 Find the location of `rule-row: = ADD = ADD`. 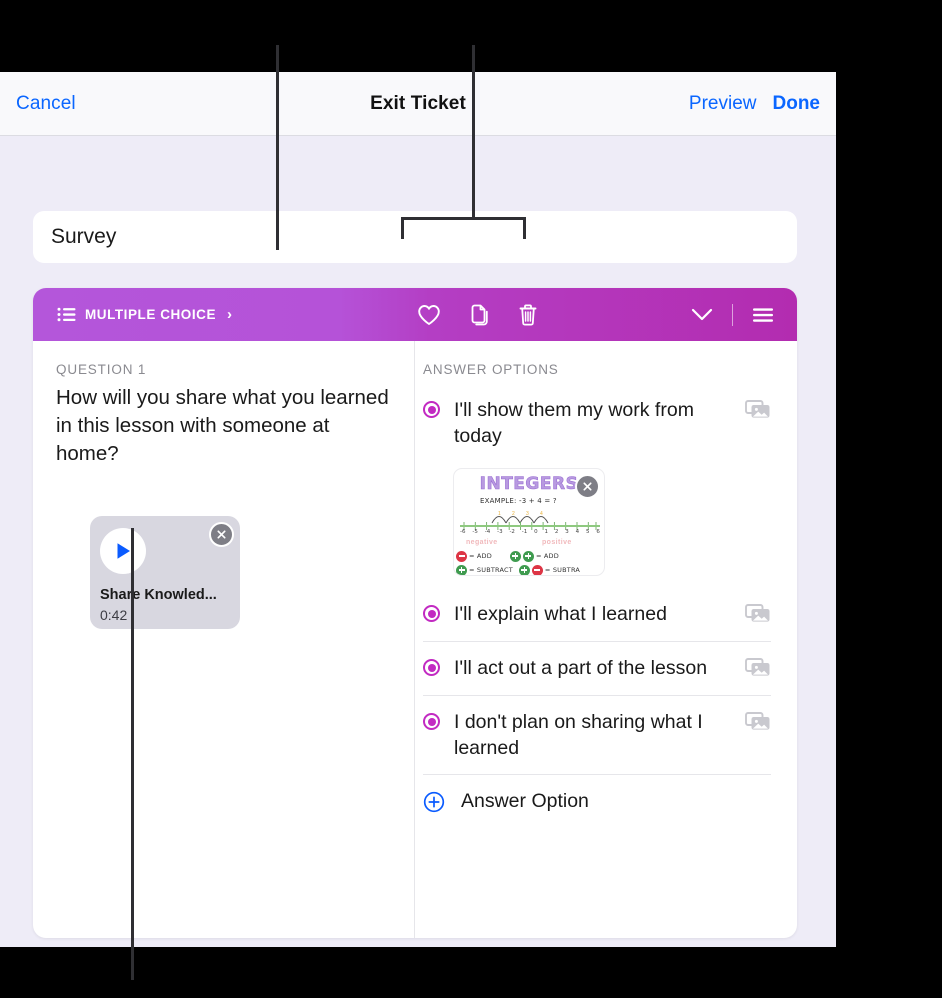

rule-row: = ADD = ADD is located at coordinates (529, 556).